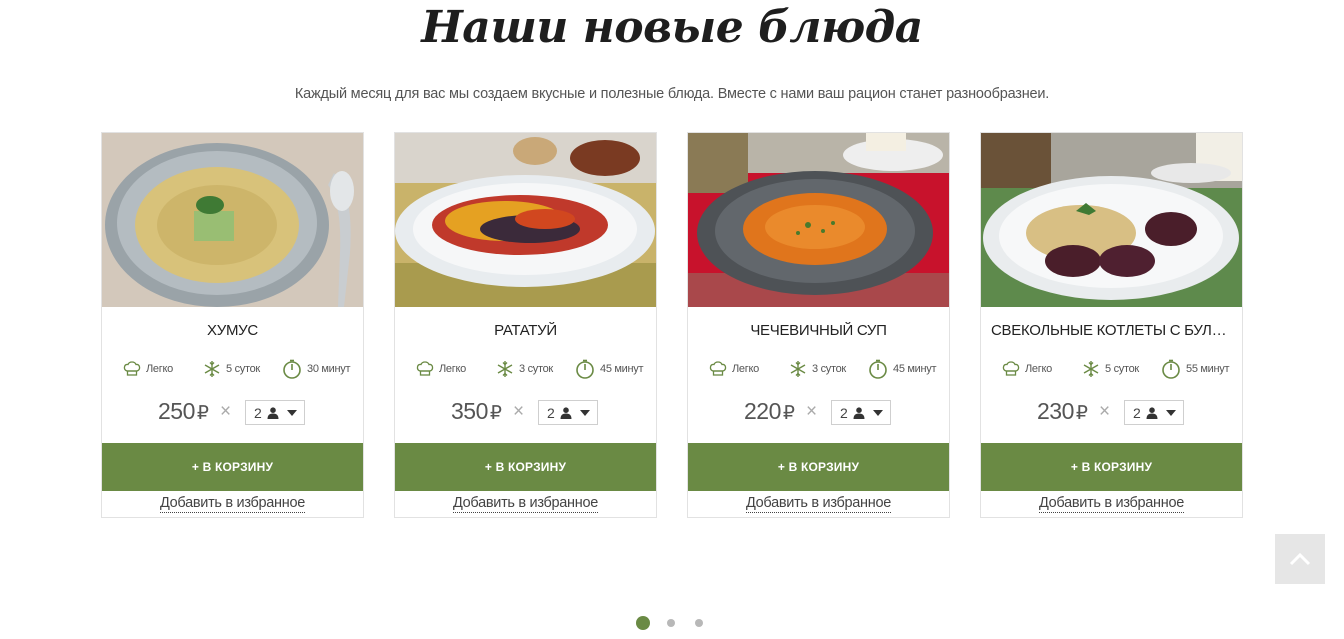  I want to click on time-info: 45 минут, so click(902, 369).